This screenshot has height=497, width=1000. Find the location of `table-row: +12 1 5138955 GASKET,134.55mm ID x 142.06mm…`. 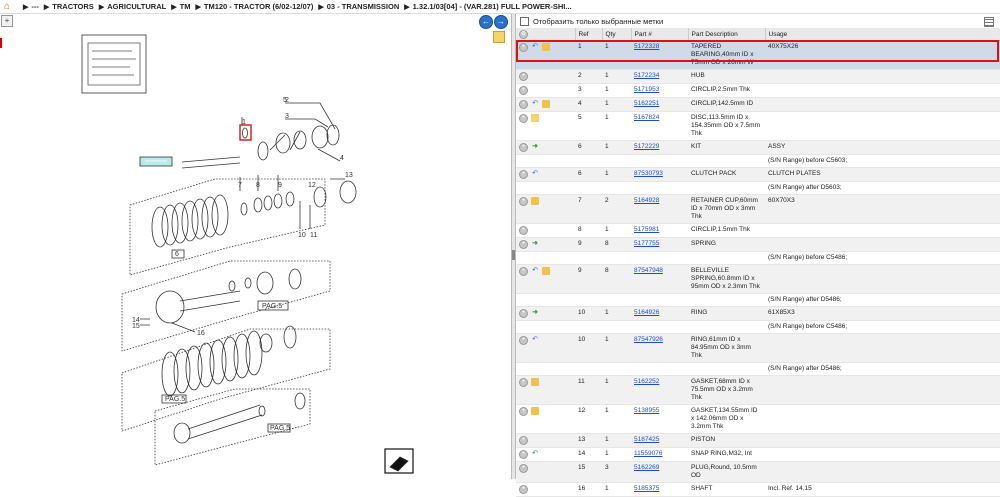

table-row: +12 1 5138955 GASKET,134.55mm ID x 142.06mm… is located at coordinates (758, 419).